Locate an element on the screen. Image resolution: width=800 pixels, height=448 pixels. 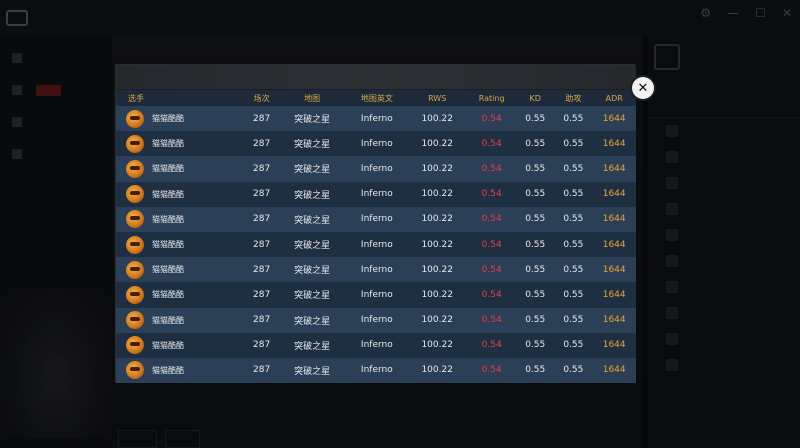
col-header-map: 地图 is located at coordinates (312, 98).